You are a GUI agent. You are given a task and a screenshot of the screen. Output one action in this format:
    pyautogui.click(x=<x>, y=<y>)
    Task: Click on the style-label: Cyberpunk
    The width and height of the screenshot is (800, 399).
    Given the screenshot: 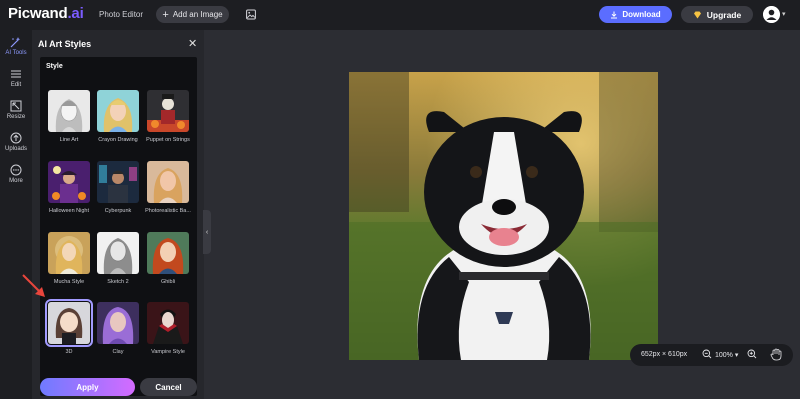 What is the action you would take?
    pyautogui.click(x=118, y=211)
    